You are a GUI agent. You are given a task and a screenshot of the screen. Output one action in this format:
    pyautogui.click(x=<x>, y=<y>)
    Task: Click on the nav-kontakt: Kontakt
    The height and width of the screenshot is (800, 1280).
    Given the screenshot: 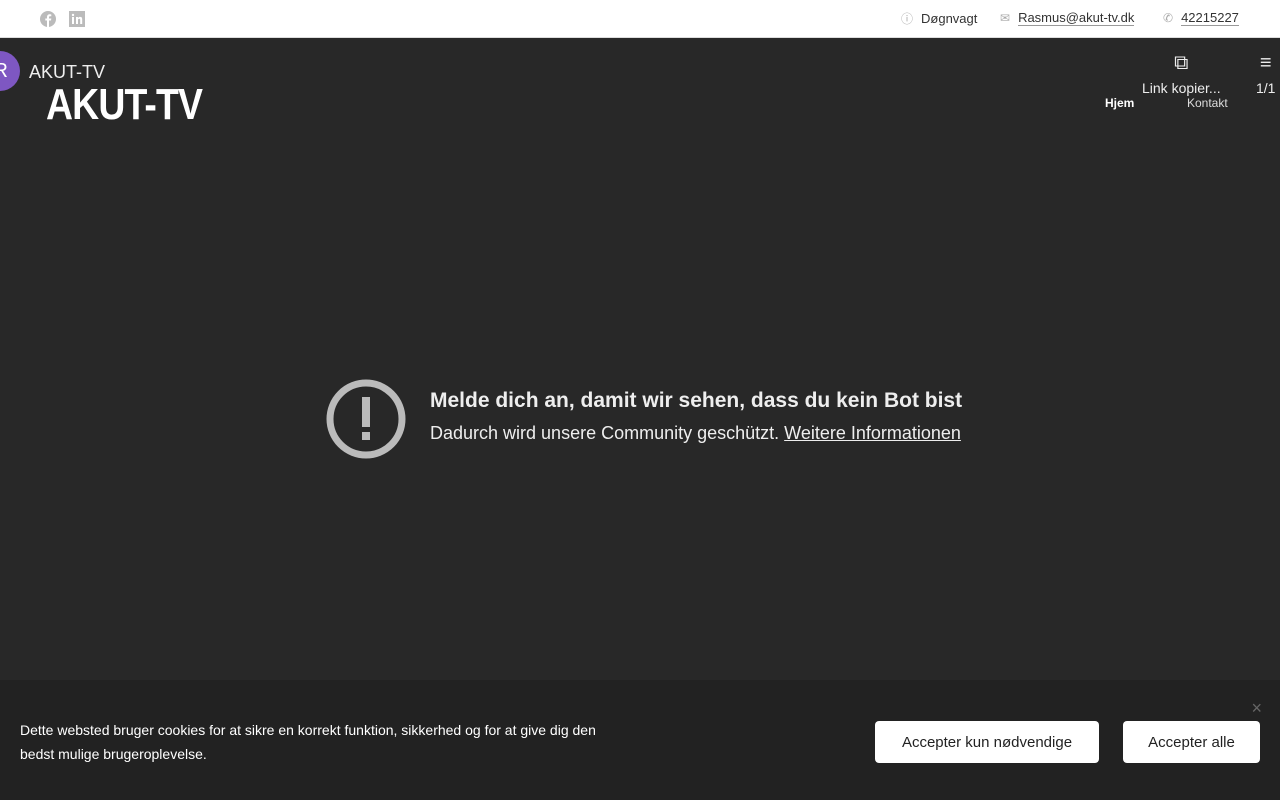 What is the action you would take?
    pyautogui.click(x=1207, y=103)
    